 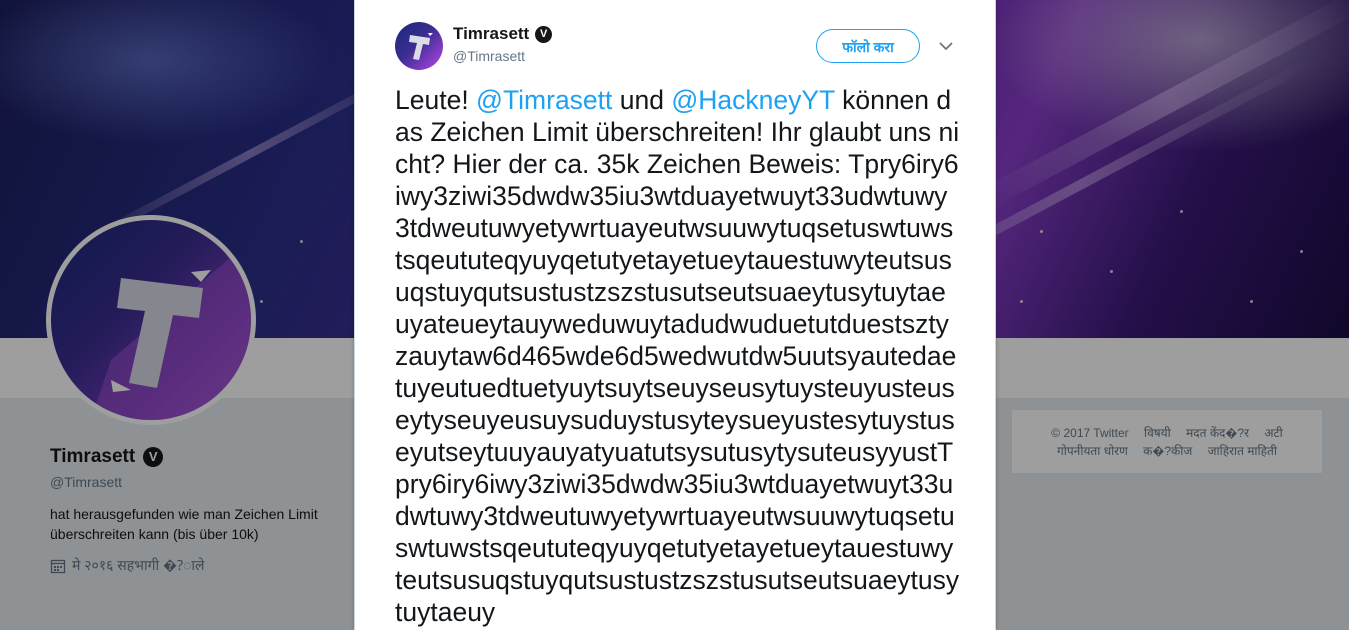 I want to click on mention-link: @Timrasett, so click(x=544, y=100).